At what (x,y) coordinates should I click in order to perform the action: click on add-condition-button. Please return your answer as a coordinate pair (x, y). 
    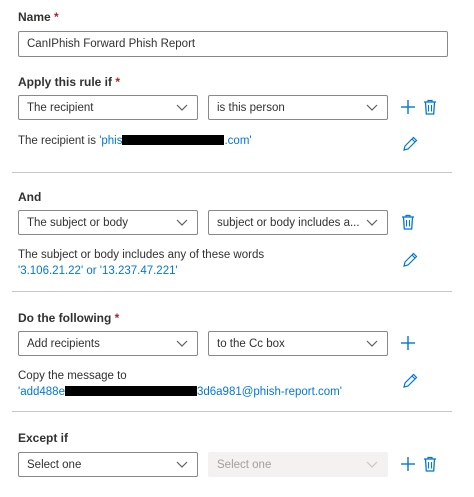
    Looking at the image, I should click on (408, 107).